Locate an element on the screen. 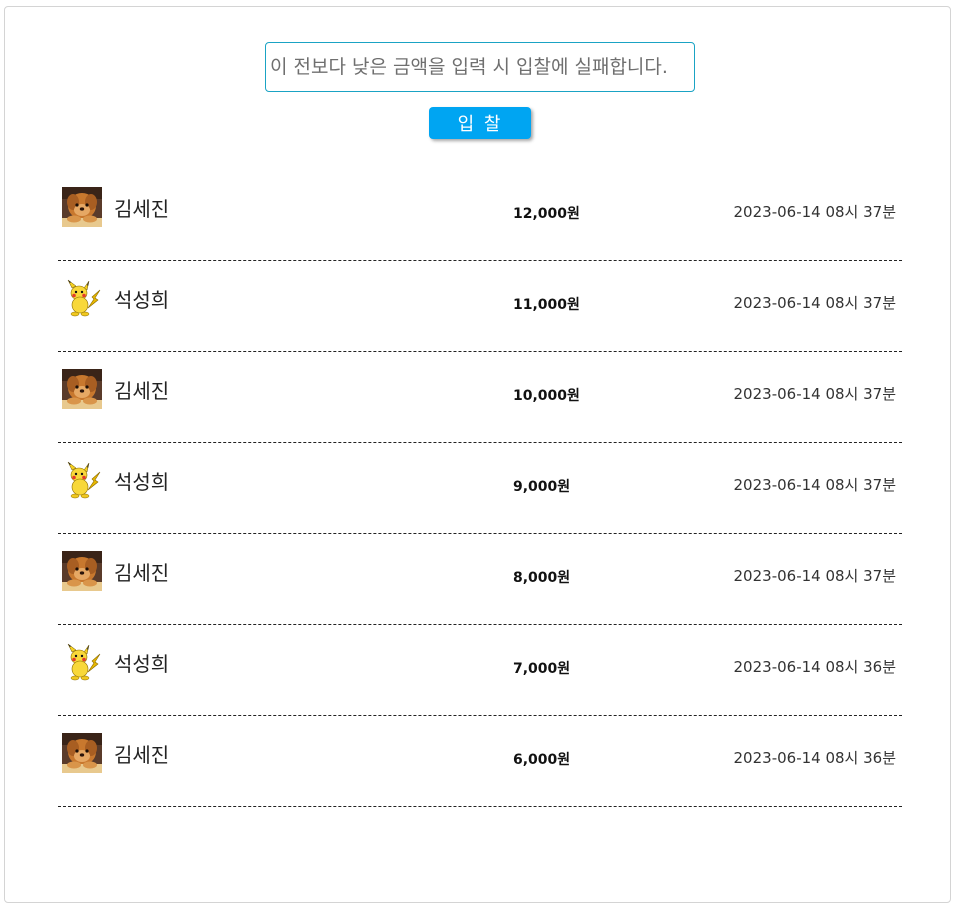 The height and width of the screenshot is (906, 953). bid-row: 김세진 10,000원 2023-06-14 08시 37분 is located at coordinates (480, 398).